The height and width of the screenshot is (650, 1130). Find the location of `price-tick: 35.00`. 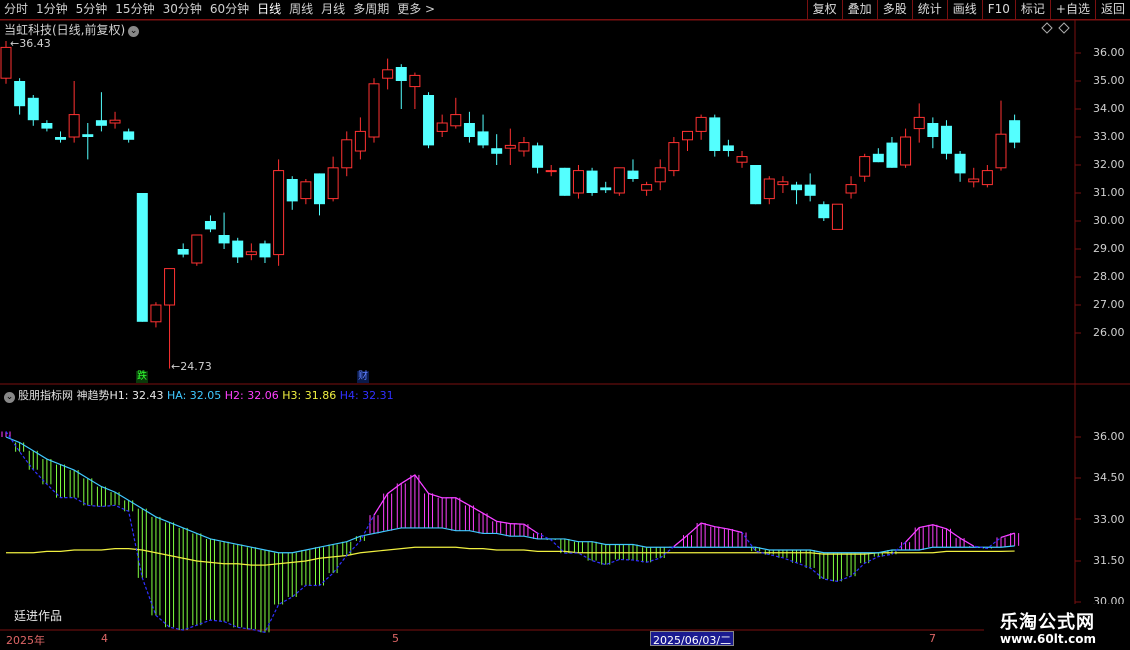

price-tick: 35.00 is located at coordinates (1109, 80).